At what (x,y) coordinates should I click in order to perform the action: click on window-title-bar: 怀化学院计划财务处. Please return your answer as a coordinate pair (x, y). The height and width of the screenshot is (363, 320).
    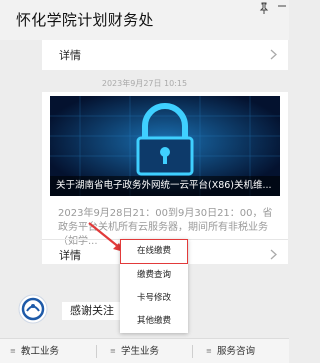
    Looking at the image, I should click on (144, 20).